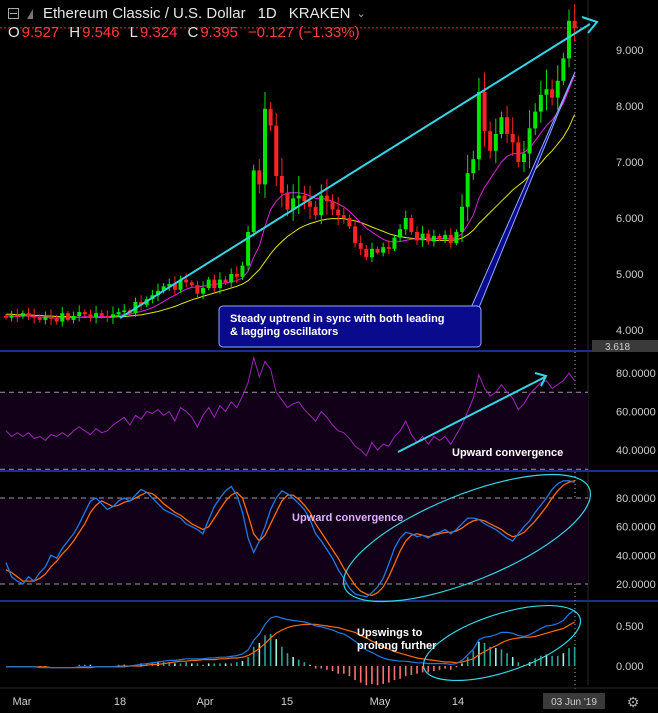 The image size is (658, 713). I want to click on callout-text: Steady uptrend in sync with both leading, so click(337, 319).